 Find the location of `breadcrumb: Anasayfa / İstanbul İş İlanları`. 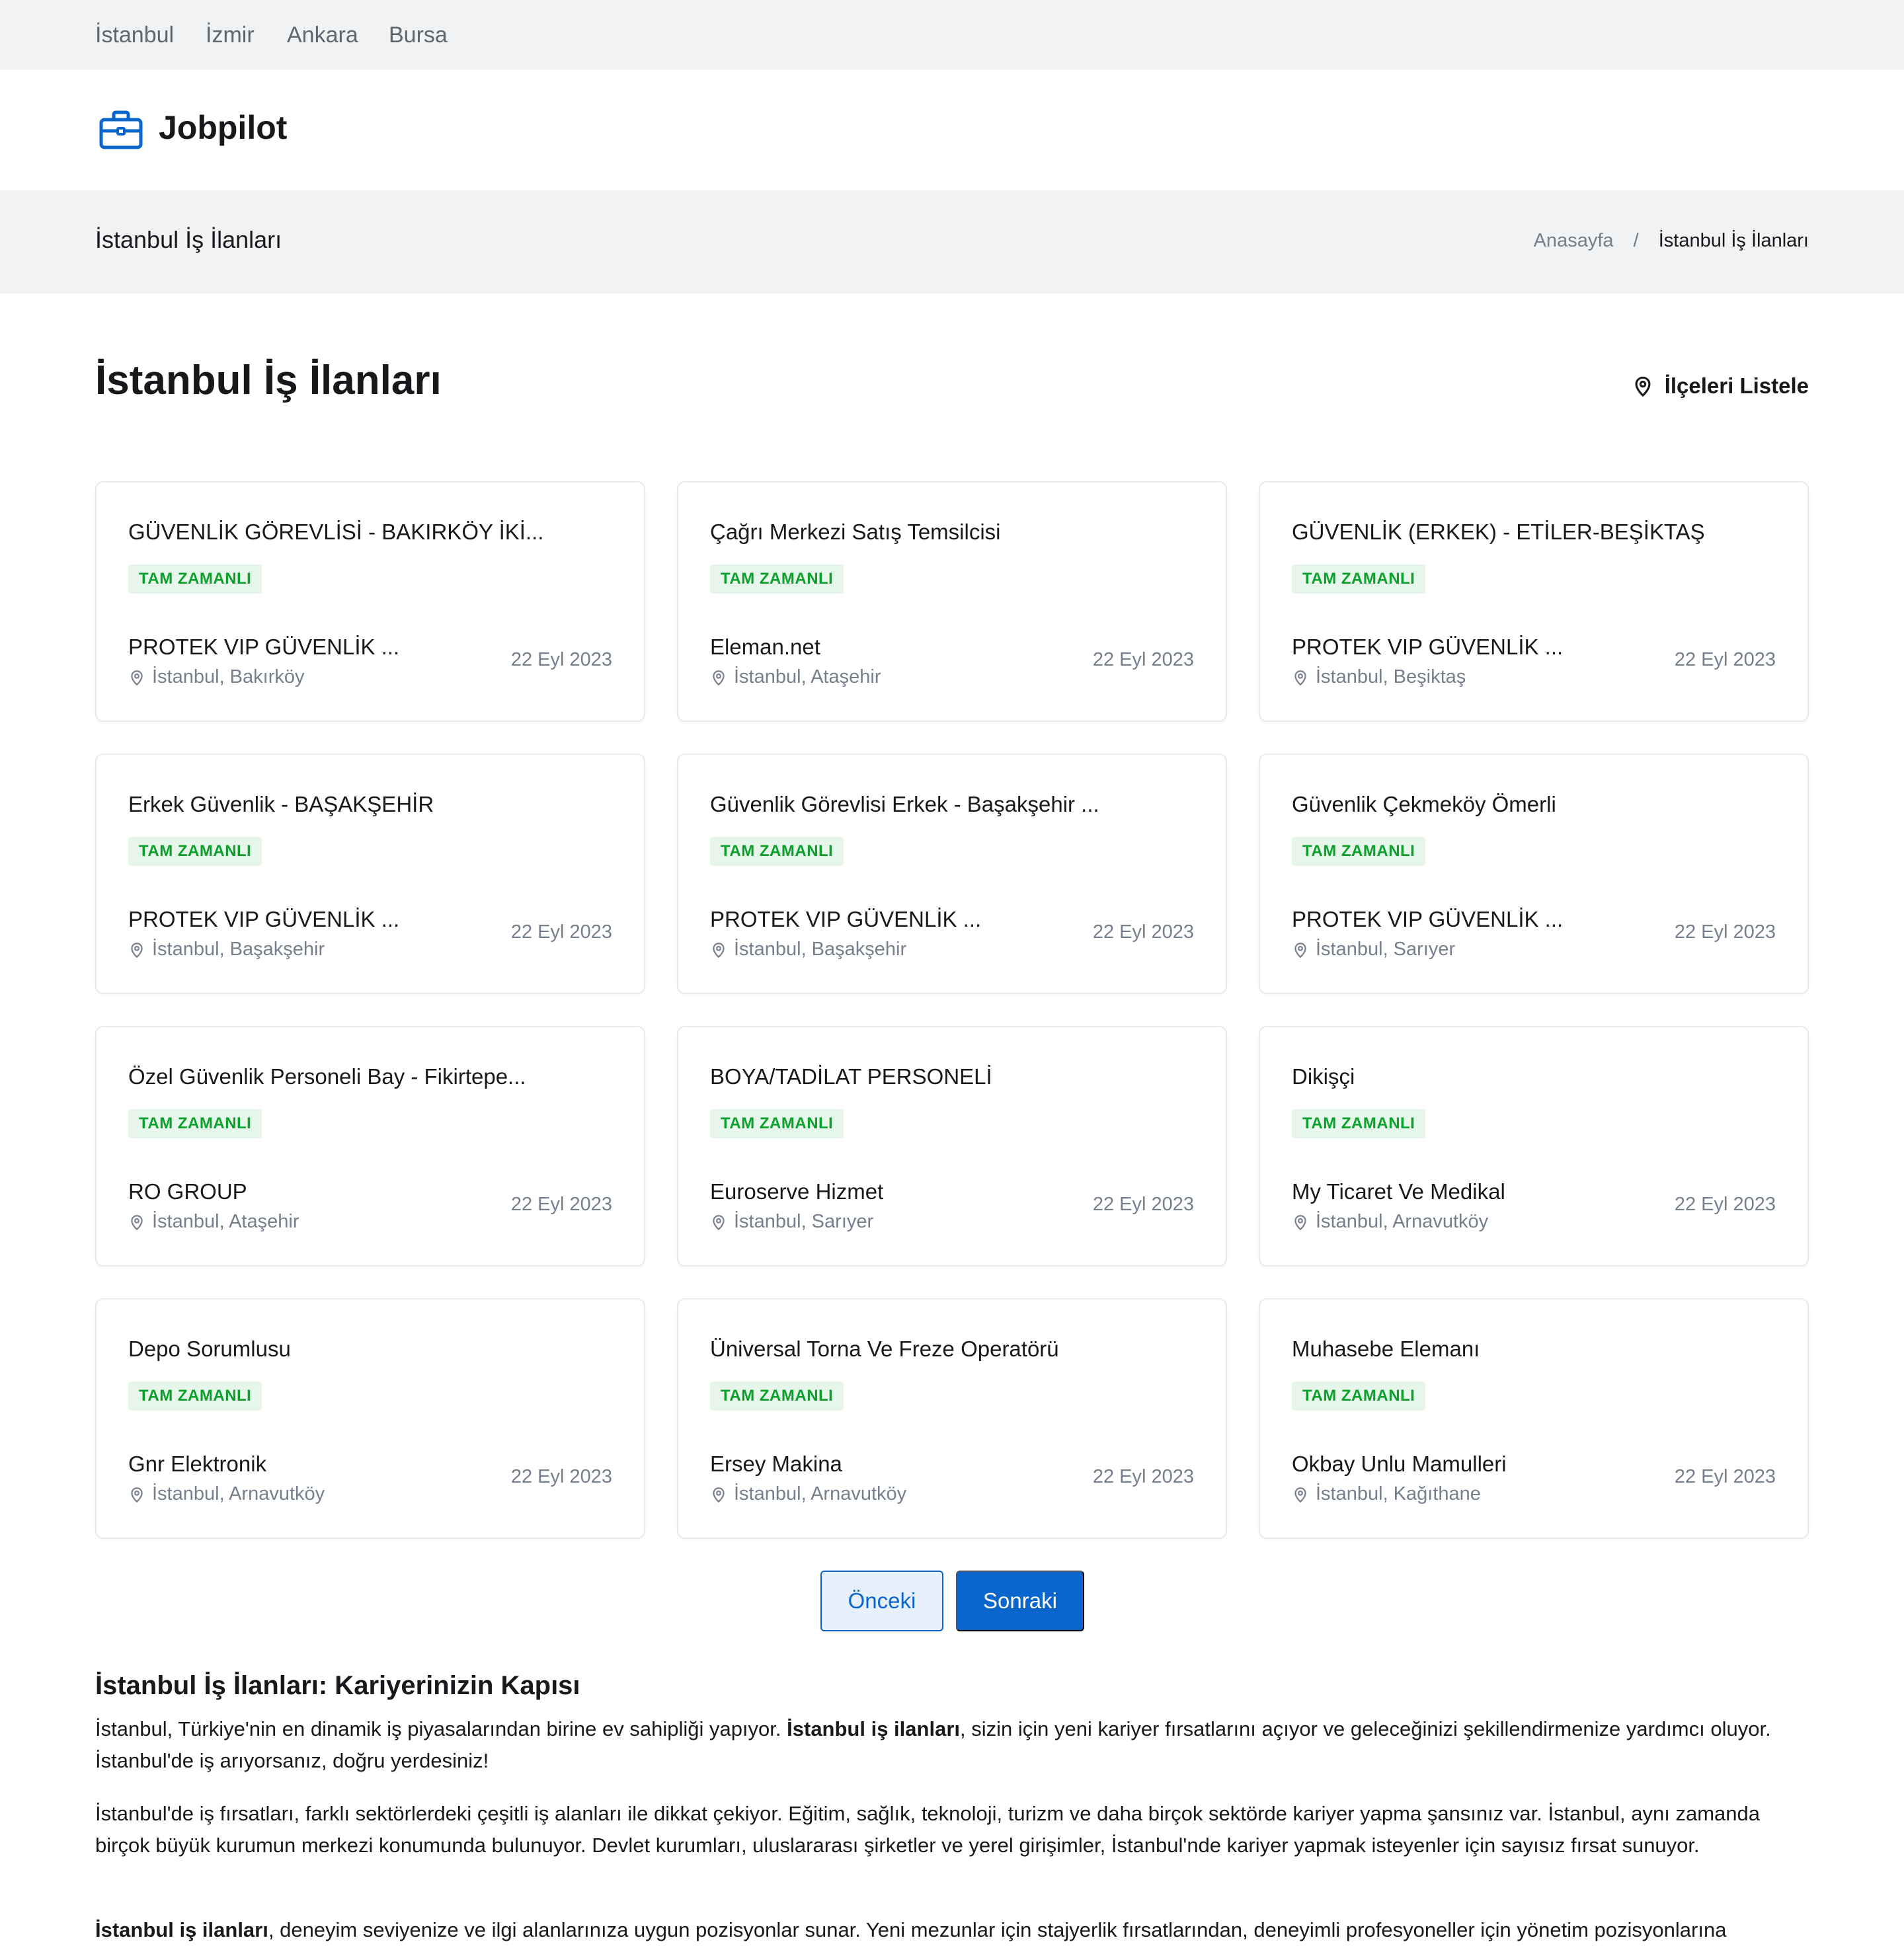

breadcrumb: Anasayfa / İstanbul İş İlanları is located at coordinates (1671, 241).